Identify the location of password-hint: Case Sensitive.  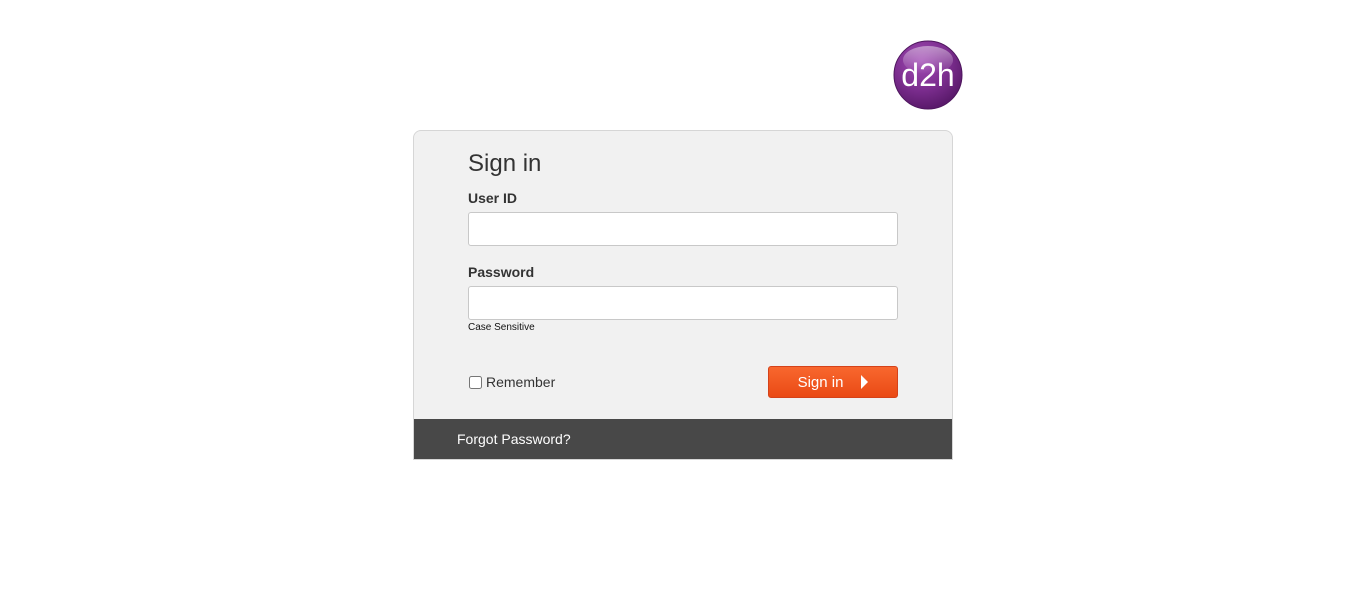
(501, 327).